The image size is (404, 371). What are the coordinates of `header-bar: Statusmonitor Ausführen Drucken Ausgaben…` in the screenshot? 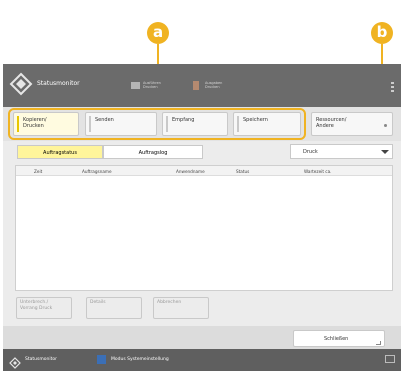 It's located at (202, 85).